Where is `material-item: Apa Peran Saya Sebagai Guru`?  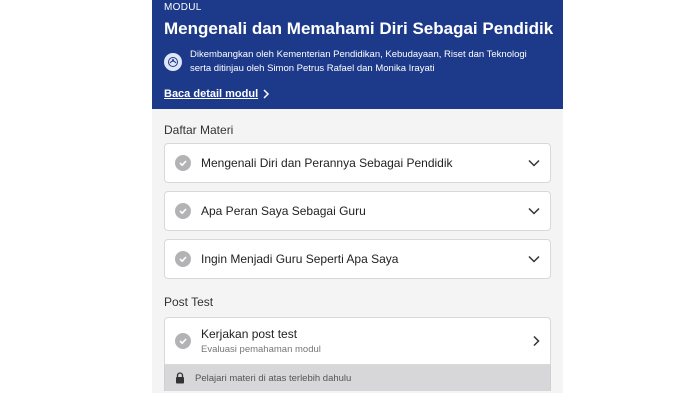 material-item: Apa Peran Saya Sebagai Guru is located at coordinates (357, 211).